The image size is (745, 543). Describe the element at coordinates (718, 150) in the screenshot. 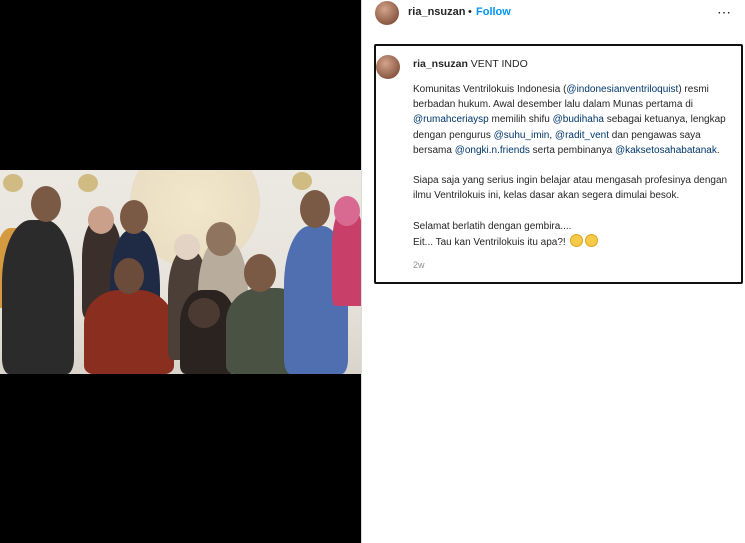

I see `caption-text-segment: .` at that location.